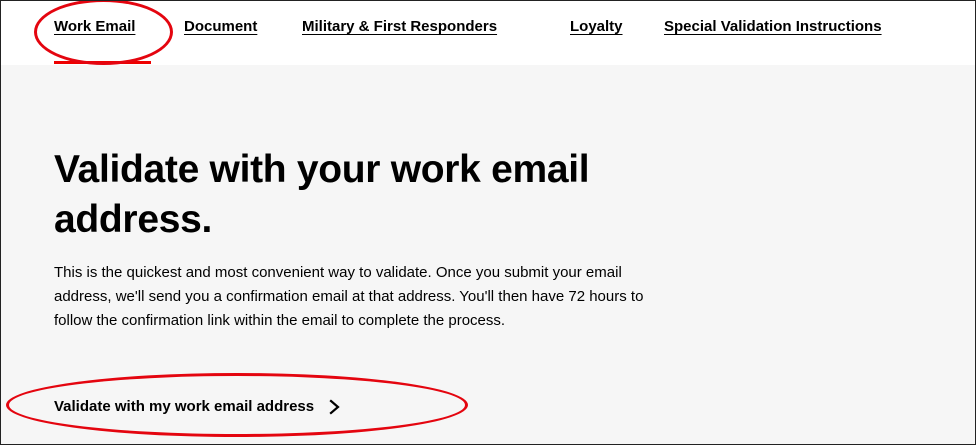 The image size is (976, 445). Describe the element at coordinates (184, 406) in the screenshot. I see `validate-work-email-label: Validate with my work email address` at that location.